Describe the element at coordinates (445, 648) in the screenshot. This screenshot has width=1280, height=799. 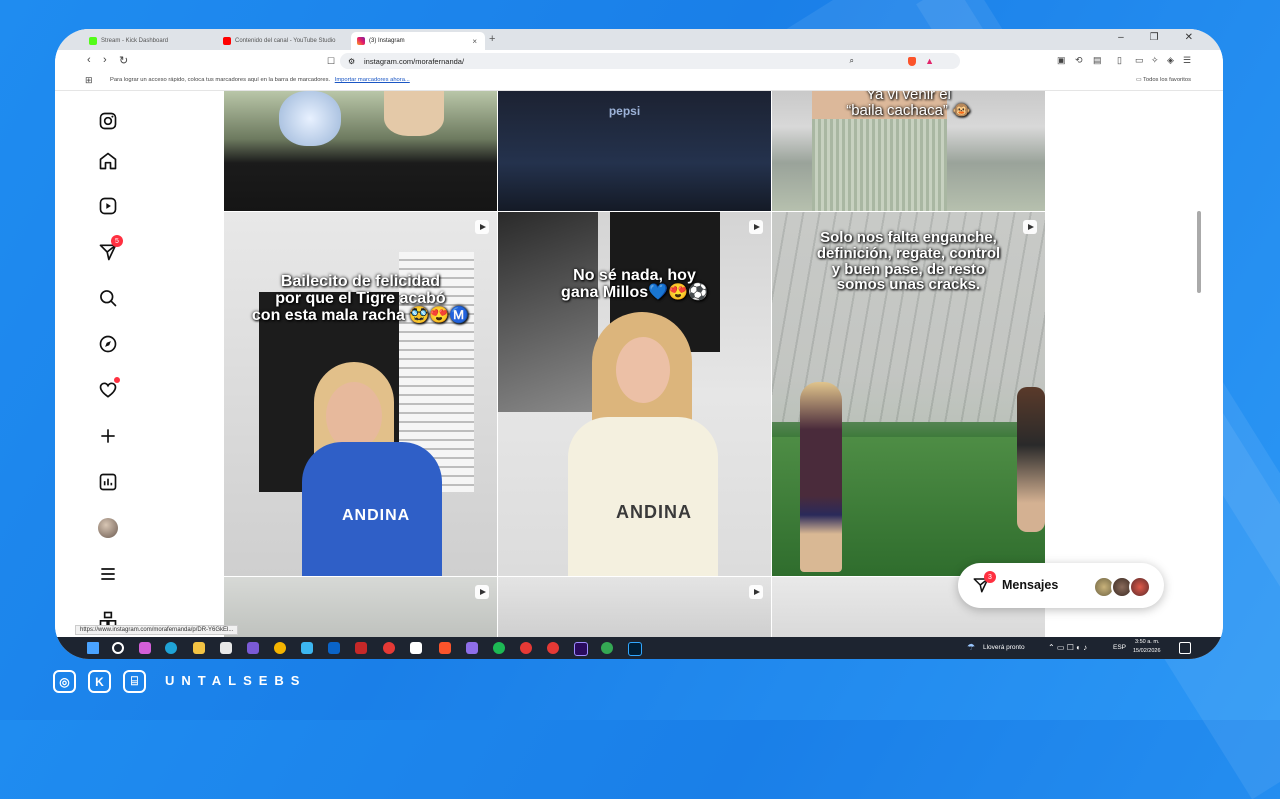
I see `brave-icon` at that location.